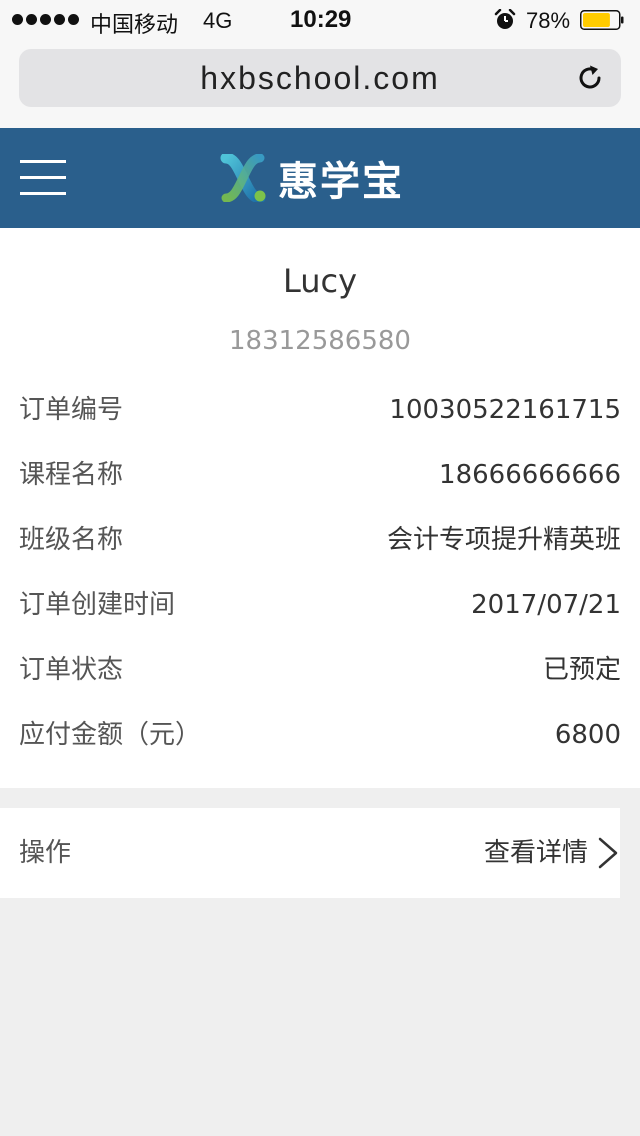 Image resolution: width=640 pixels, height=1136 pixels. What do you see at coordinates (97, 605) in the screenshot?
I see `detail-label: 订单创建时间` at bounding box center [97, 605].